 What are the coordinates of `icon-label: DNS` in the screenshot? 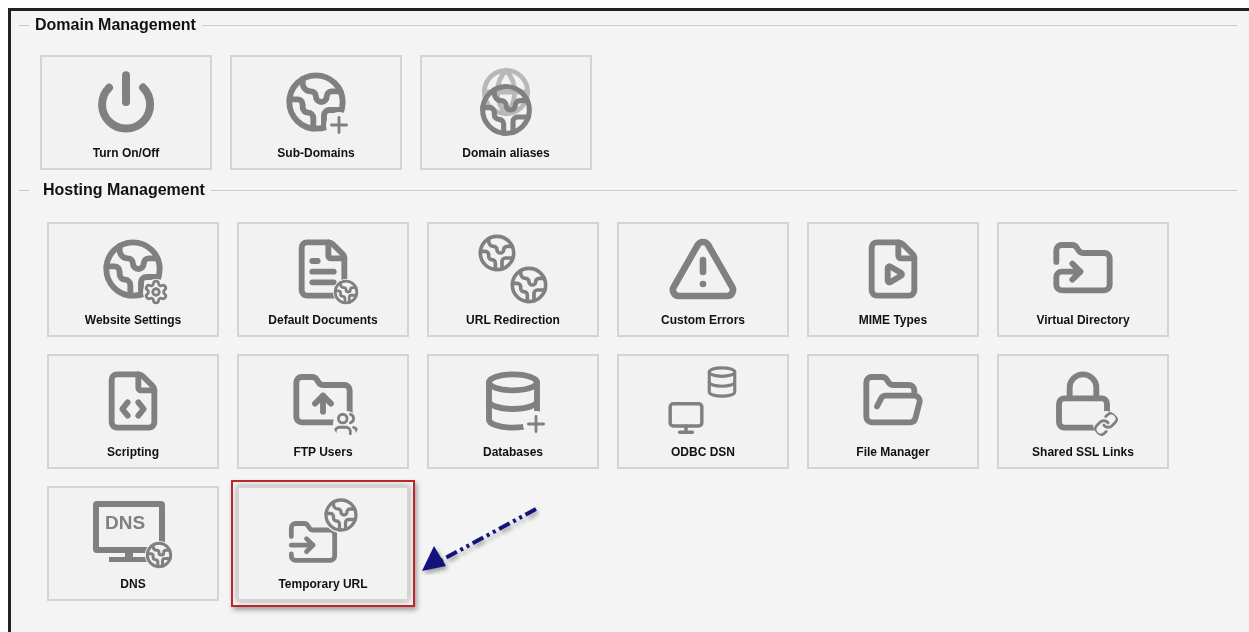 It's located at (125, 522).